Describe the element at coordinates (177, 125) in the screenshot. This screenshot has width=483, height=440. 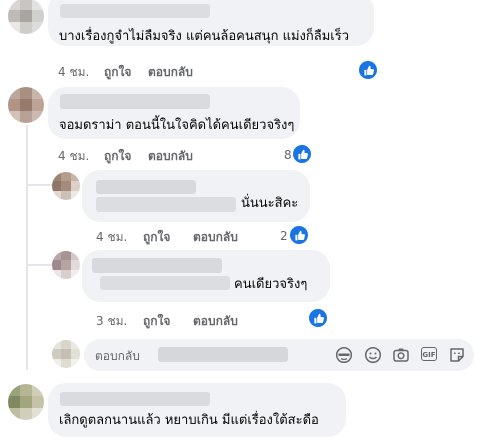
I see `comment-text: จอมดราม่า ตอนนี้ในใจคิดได้คนเดียวจริงๆ` at that location.